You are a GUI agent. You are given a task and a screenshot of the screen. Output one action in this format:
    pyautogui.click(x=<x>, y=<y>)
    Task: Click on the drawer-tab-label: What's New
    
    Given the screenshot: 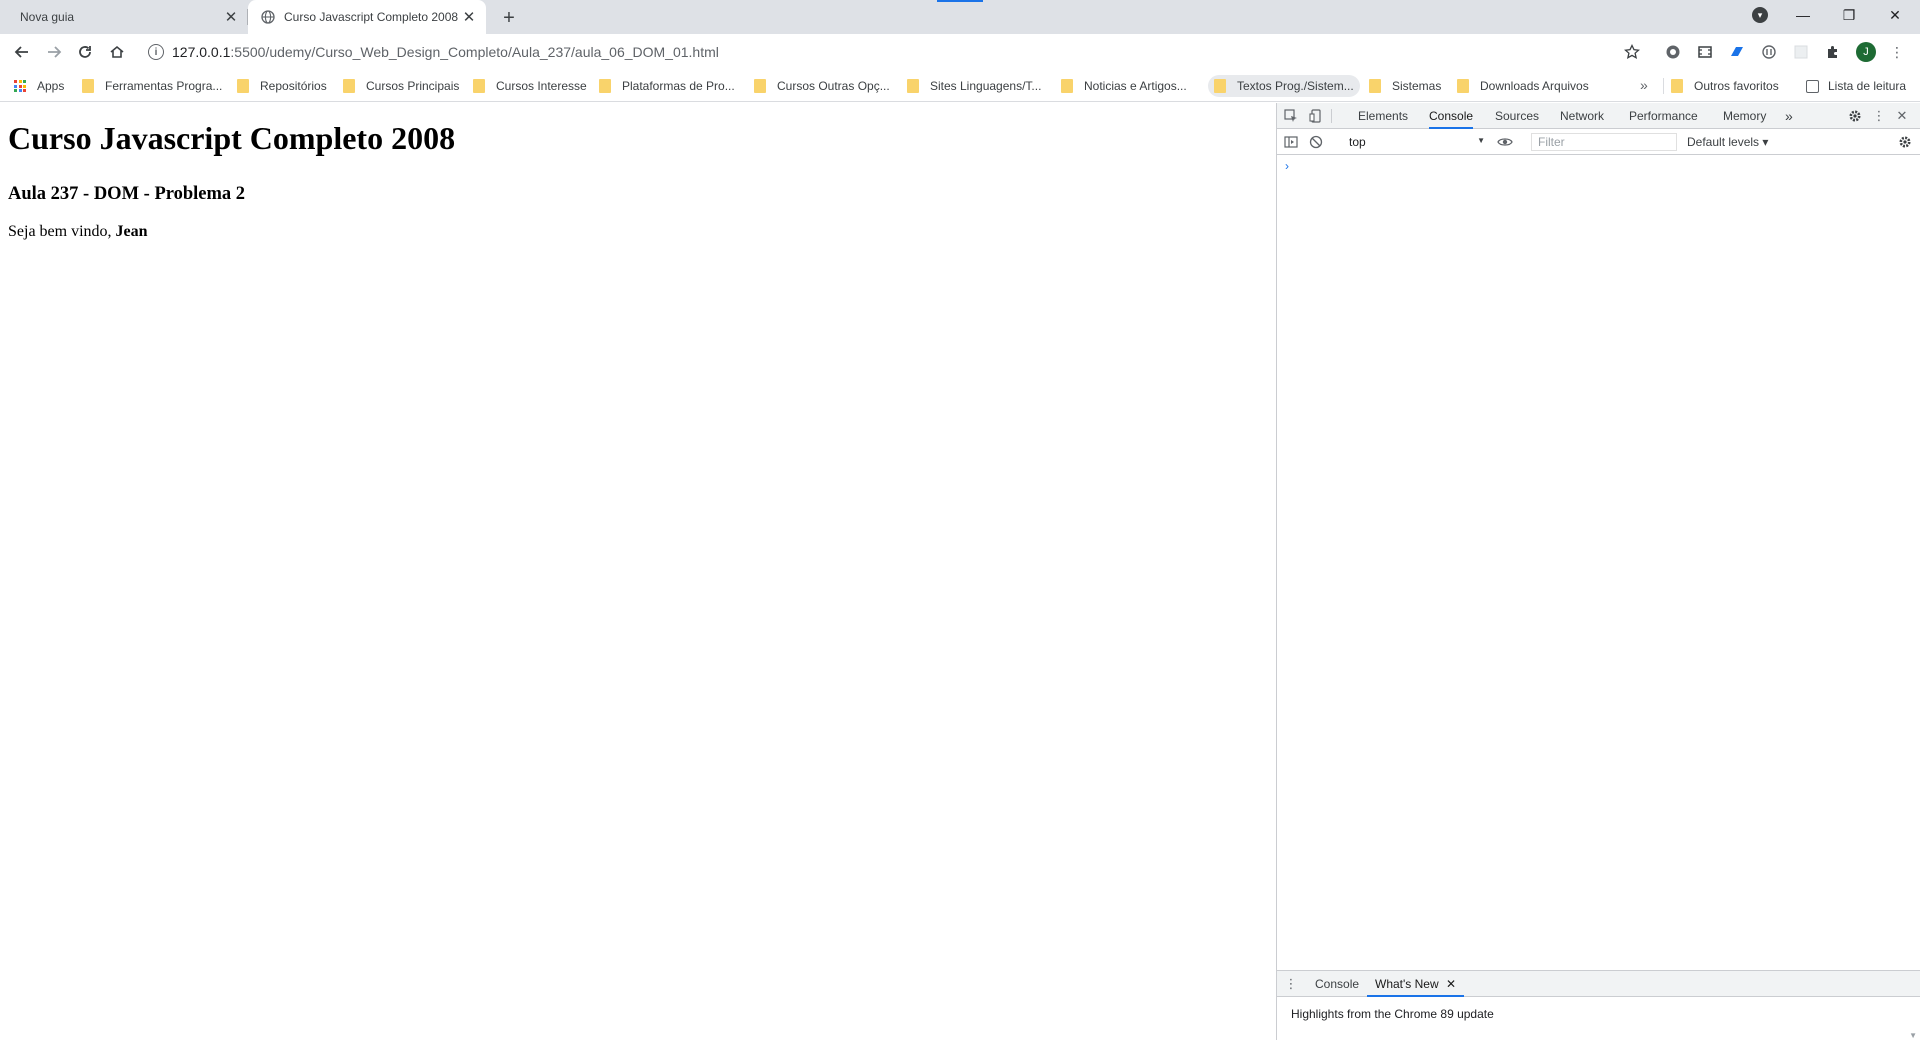 What is the action you would take?
    pyautogui.click(x=1407, y=984)
    